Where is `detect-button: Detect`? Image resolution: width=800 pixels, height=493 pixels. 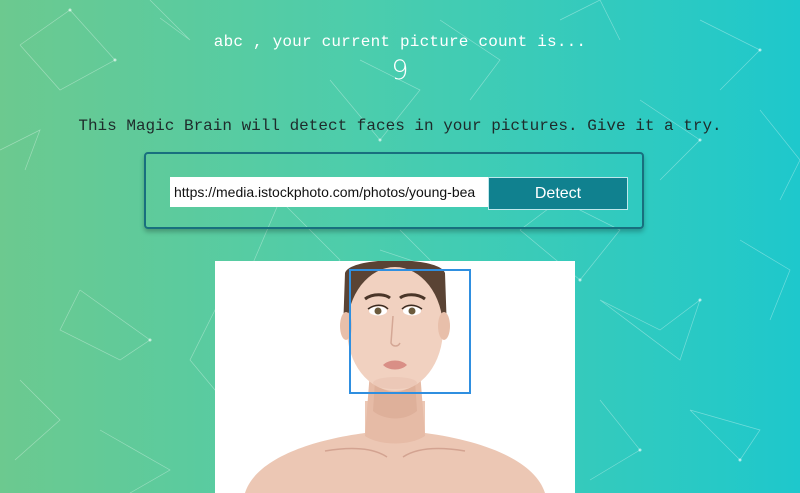
detect-button: Detect is located at coordinates (558, 193).